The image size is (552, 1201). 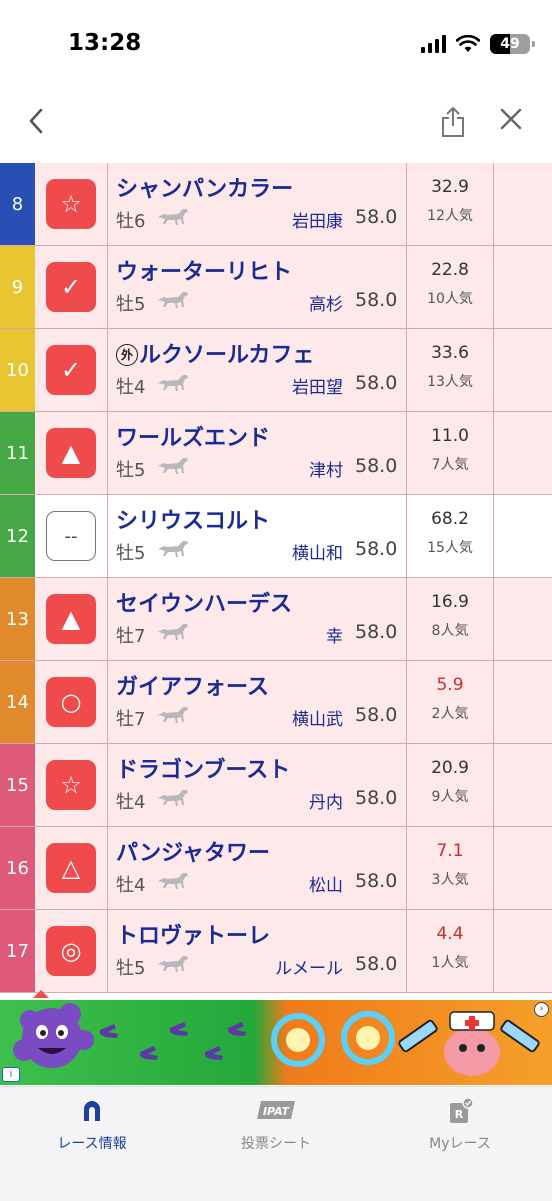 What do you see at coordinates (131, 221) in the screenshot?
I see `horse-sex-age: 牡6` at bounding box center [131, 221].